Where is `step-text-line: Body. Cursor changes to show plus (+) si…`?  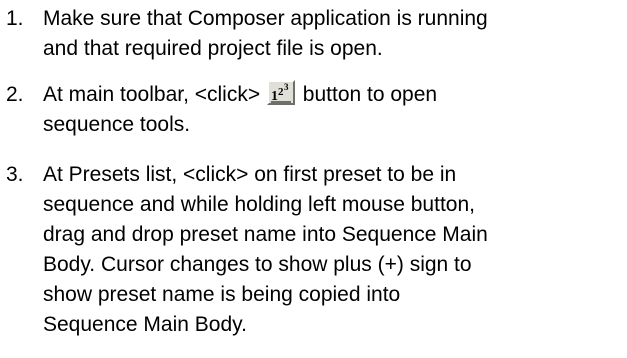 step-text-line: Body. Cursor changes to show plus (+) si… is located at coordinates (257, 264).